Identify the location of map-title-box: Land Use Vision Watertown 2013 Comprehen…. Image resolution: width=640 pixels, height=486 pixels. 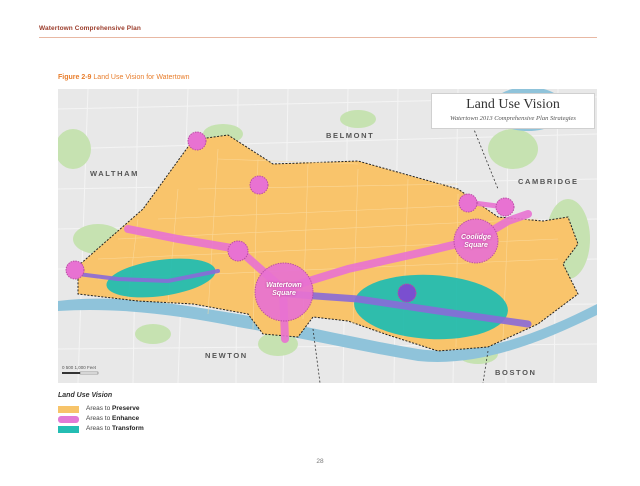
(513, 111).